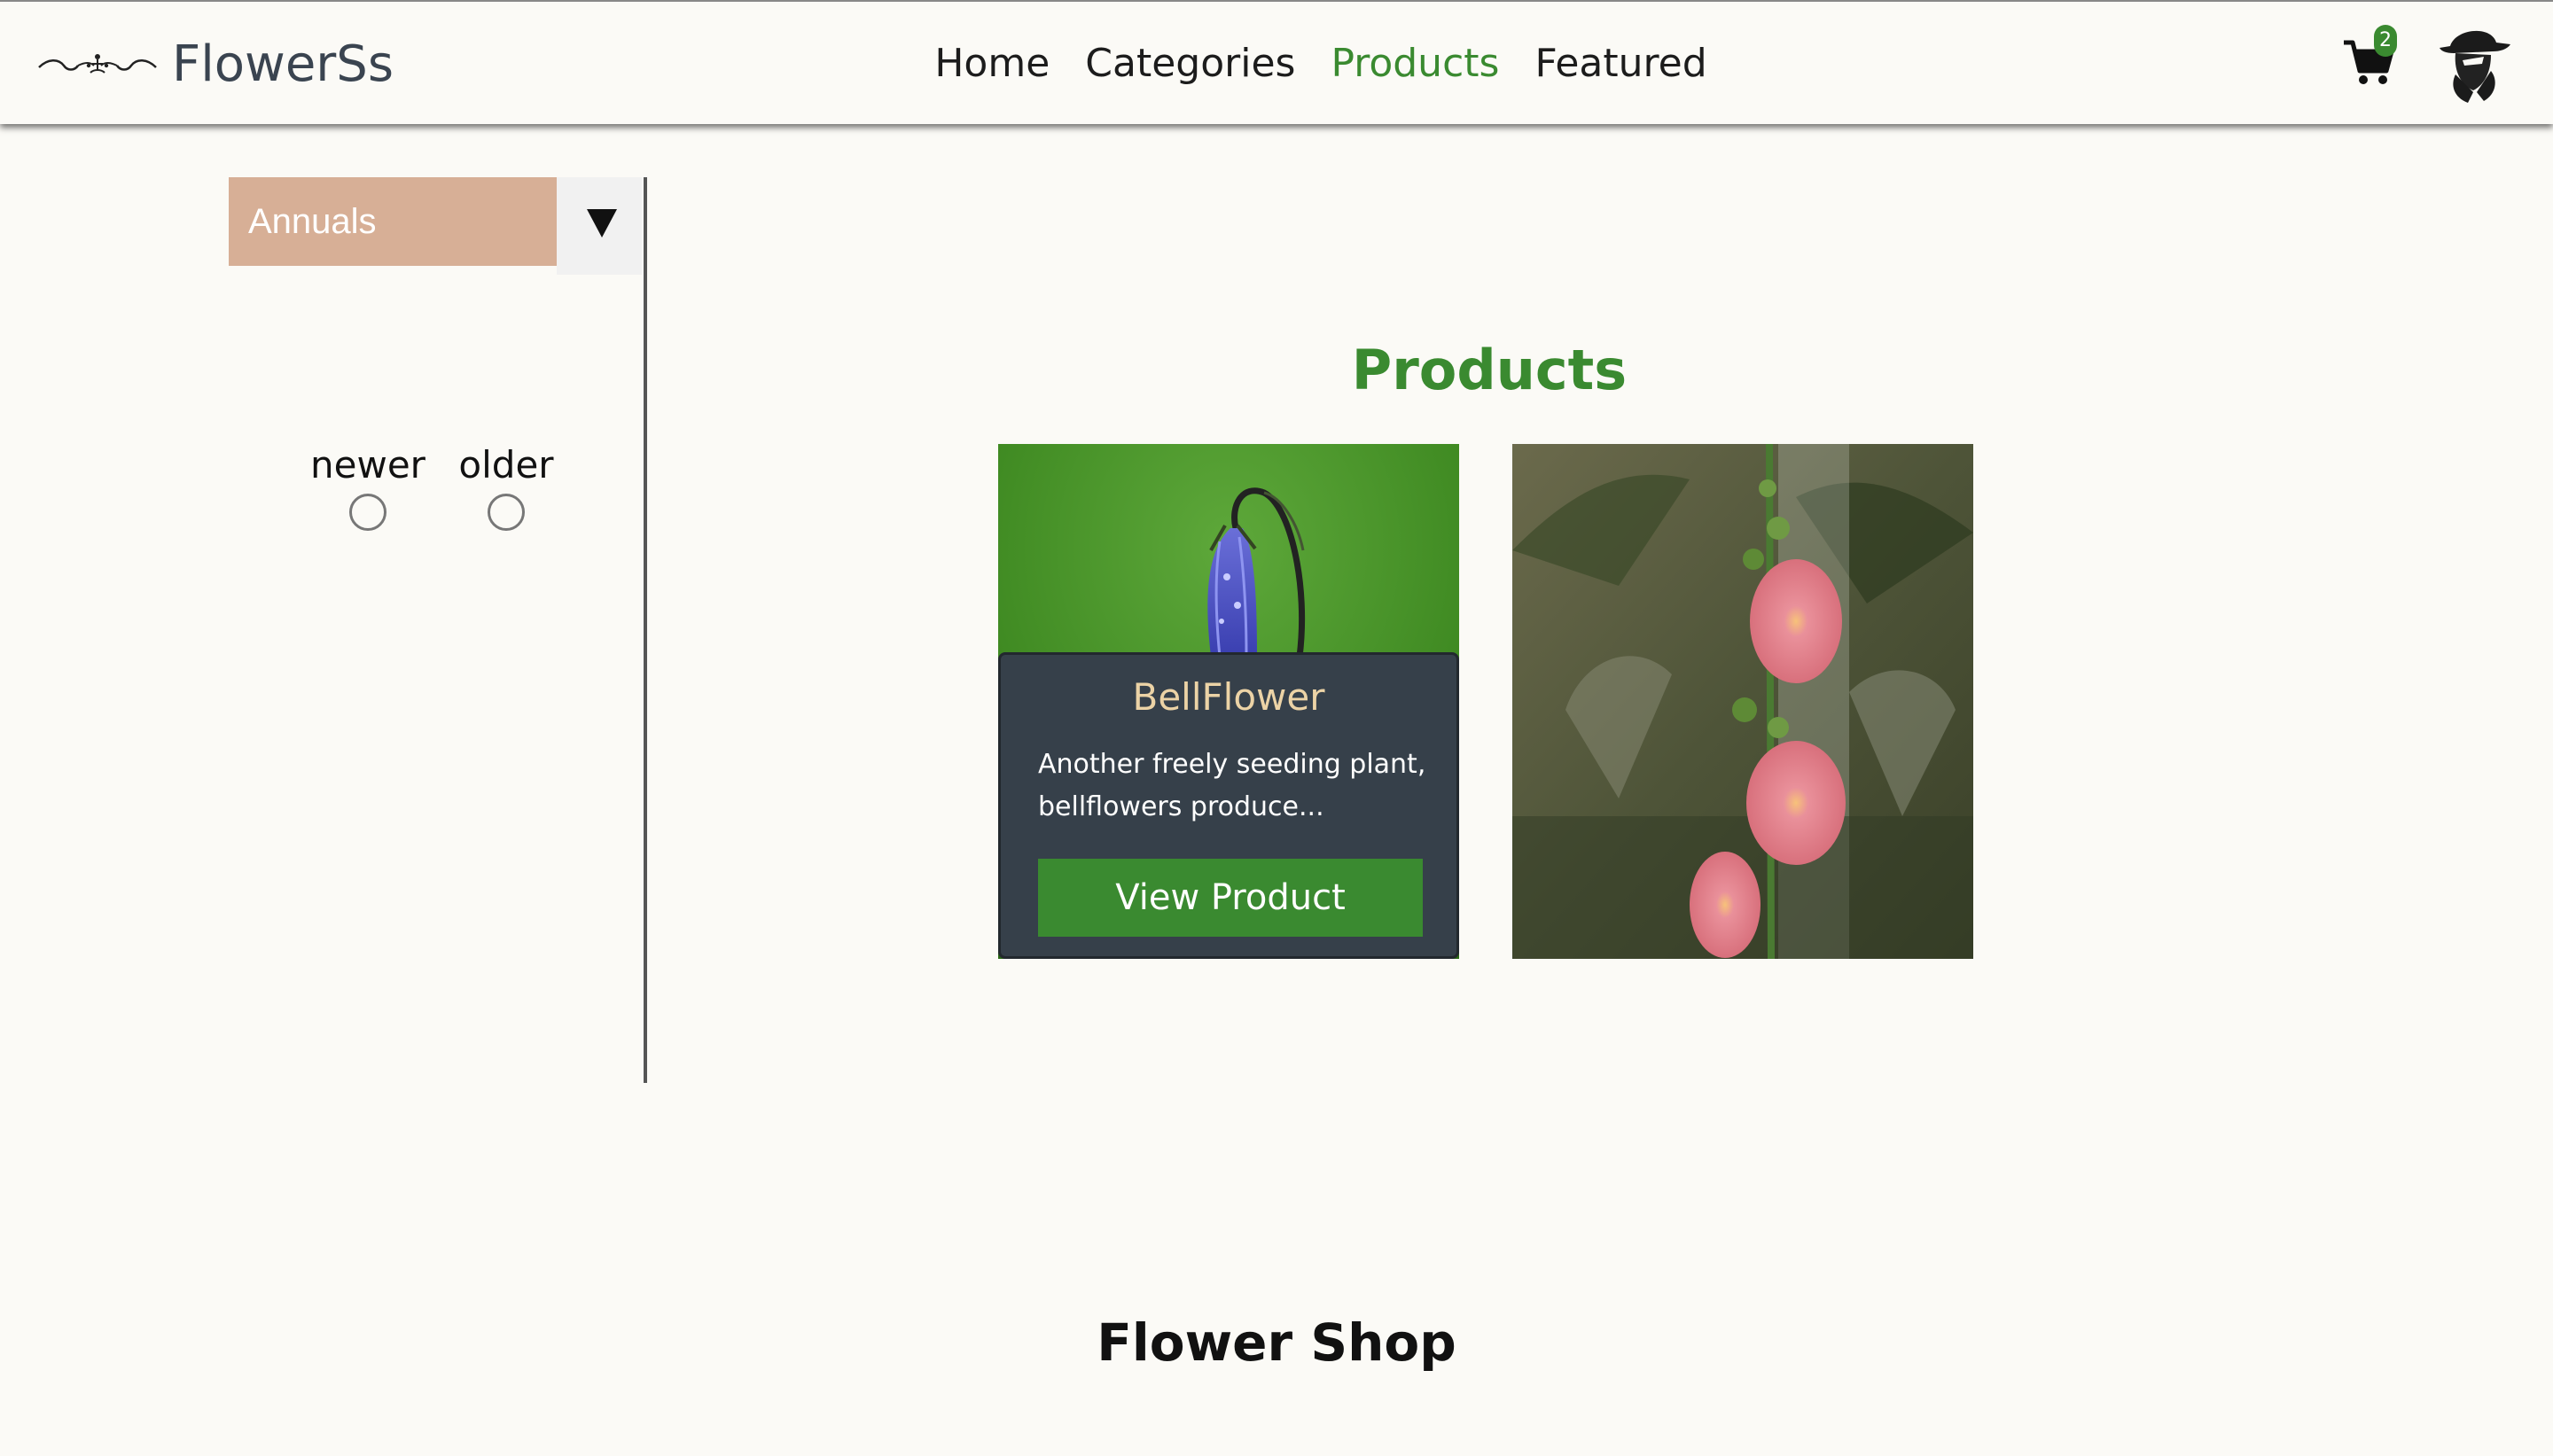  Describe the element at coordinates (602, 223) in the screenshot. I see `triangle-down-icon` at that location.